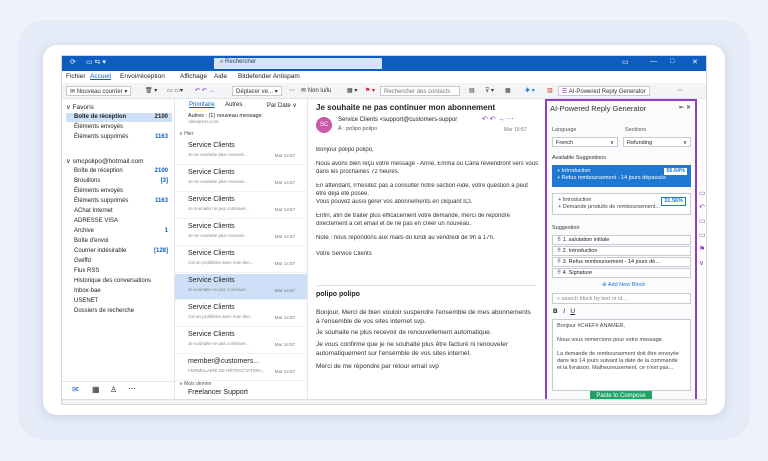  Describe the element at coordinates (292, 91) in the screenshot. I see `more-icon: ⋯` at that location.